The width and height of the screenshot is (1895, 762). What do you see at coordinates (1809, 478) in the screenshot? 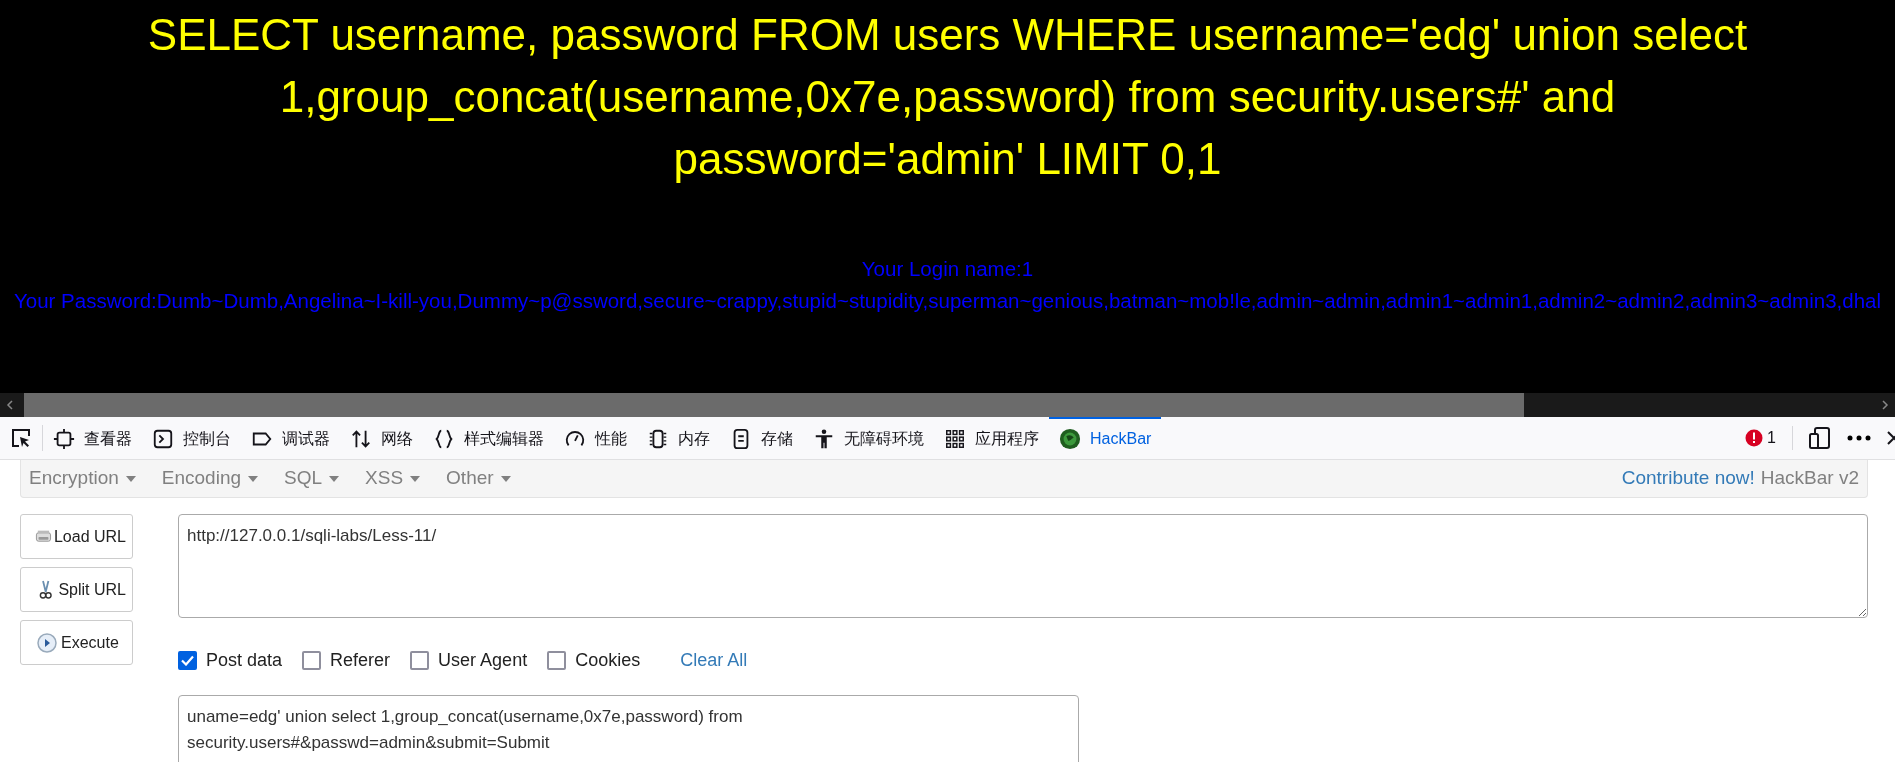
I see `version-text: HackBar v2` at bounding box center [1809, 478].